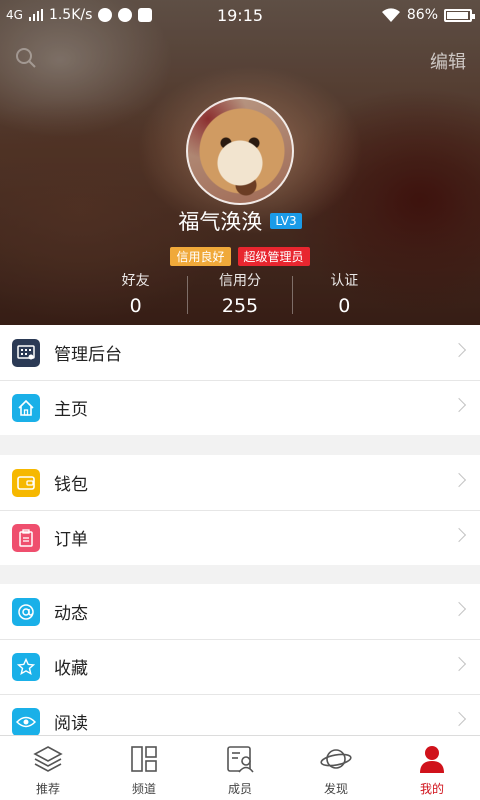  I want to click on top-bar: 编辑, so click(240, 60).